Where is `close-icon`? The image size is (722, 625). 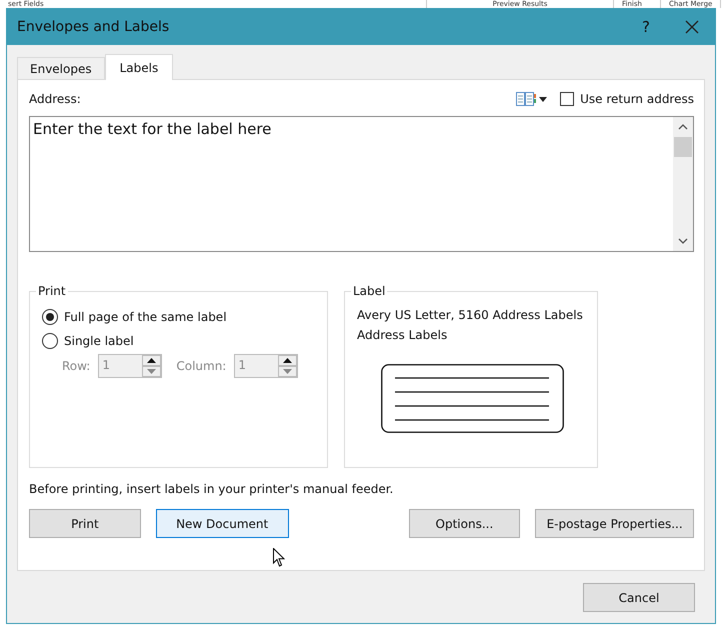
close-icon is located at coordinates (692, 27).